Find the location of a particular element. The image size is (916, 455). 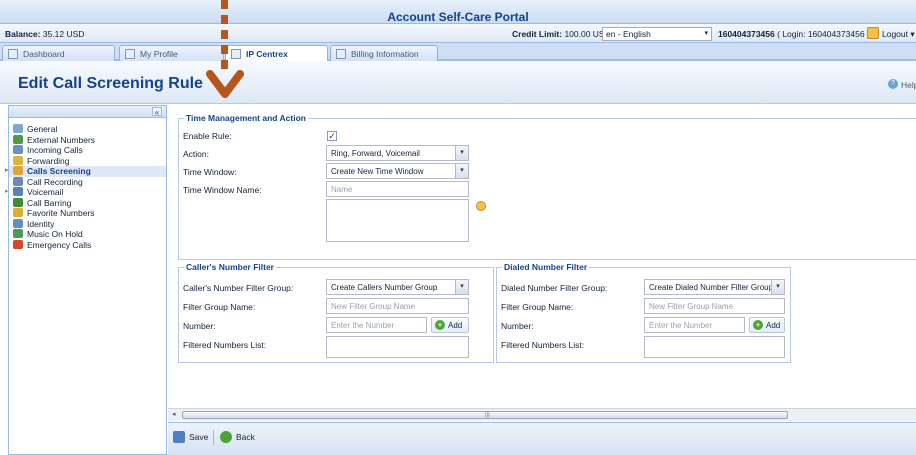

screening-icon is located at coordinates (18, 170).